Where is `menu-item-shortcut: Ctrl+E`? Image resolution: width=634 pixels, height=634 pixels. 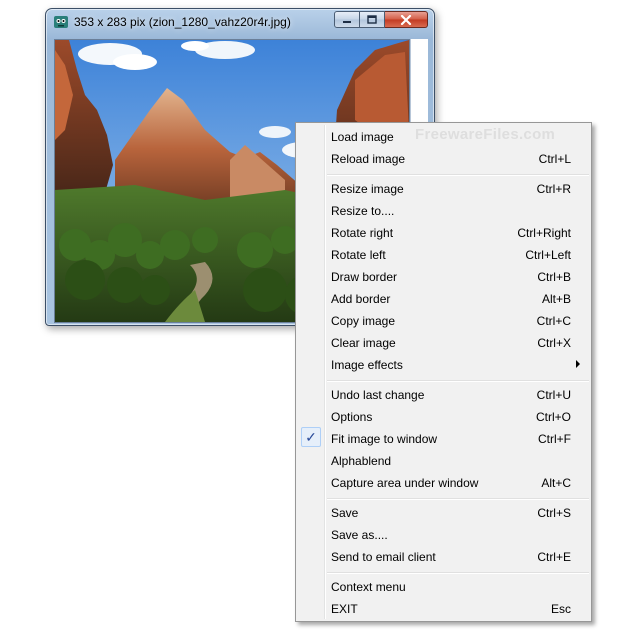 menu-item-shortcut: Ctrl+E is located at coordinates (554, 557).